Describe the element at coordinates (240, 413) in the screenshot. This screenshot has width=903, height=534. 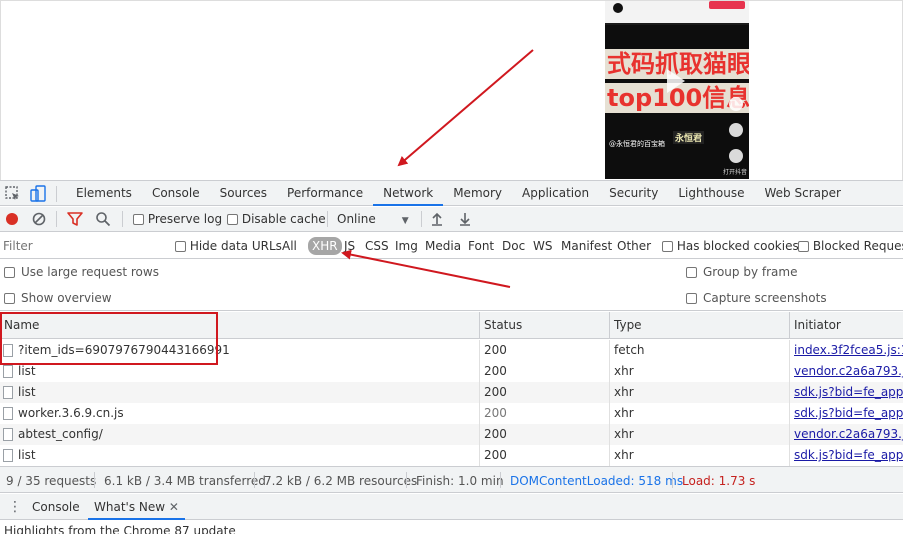
I see `request-name: worker.3.6.9.cn.js` at that location.